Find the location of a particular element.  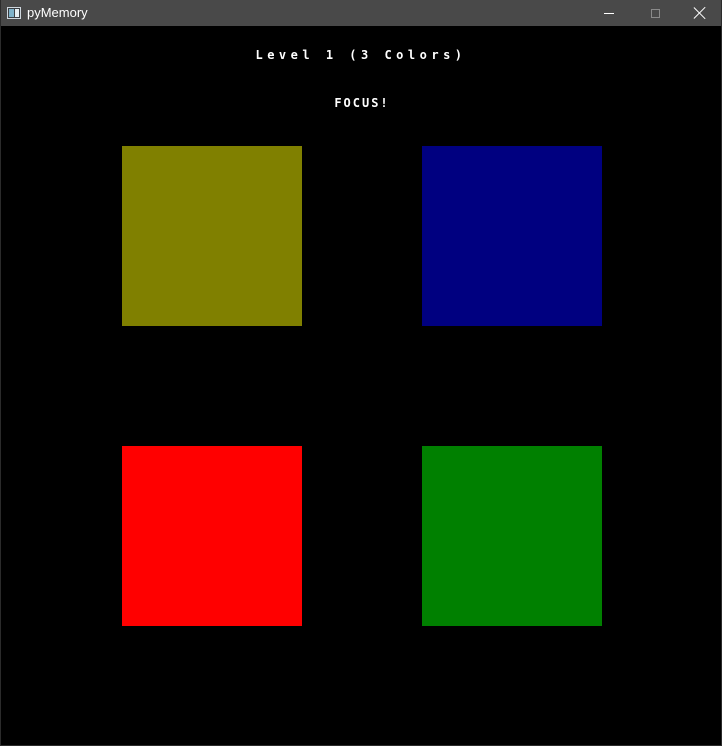

app-window-icon is located at coordinates (14, 13).